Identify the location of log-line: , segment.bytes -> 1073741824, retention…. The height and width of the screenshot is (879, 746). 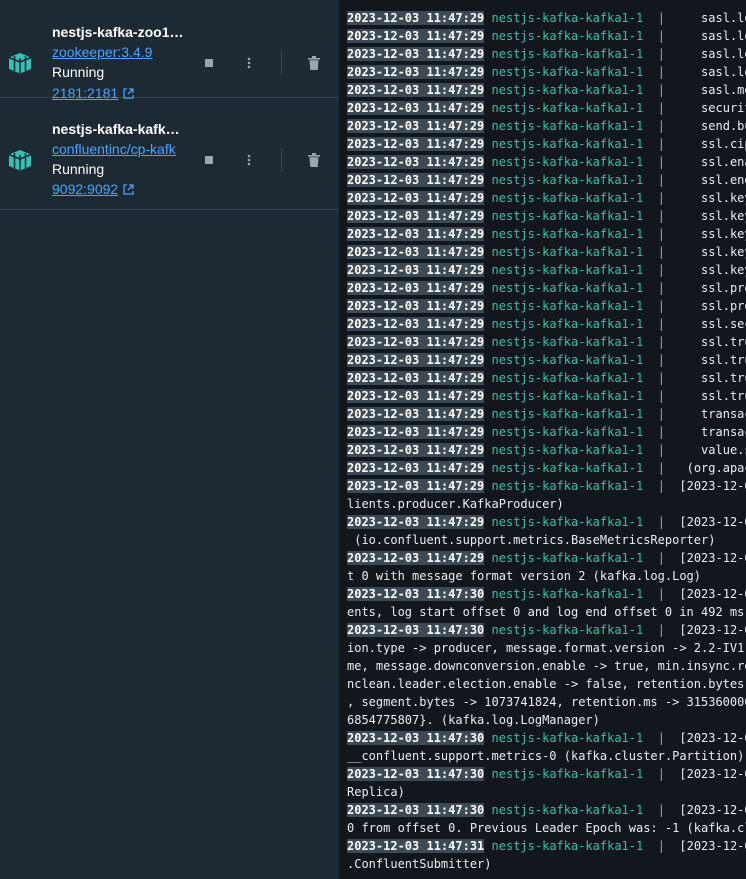
(546, 702).